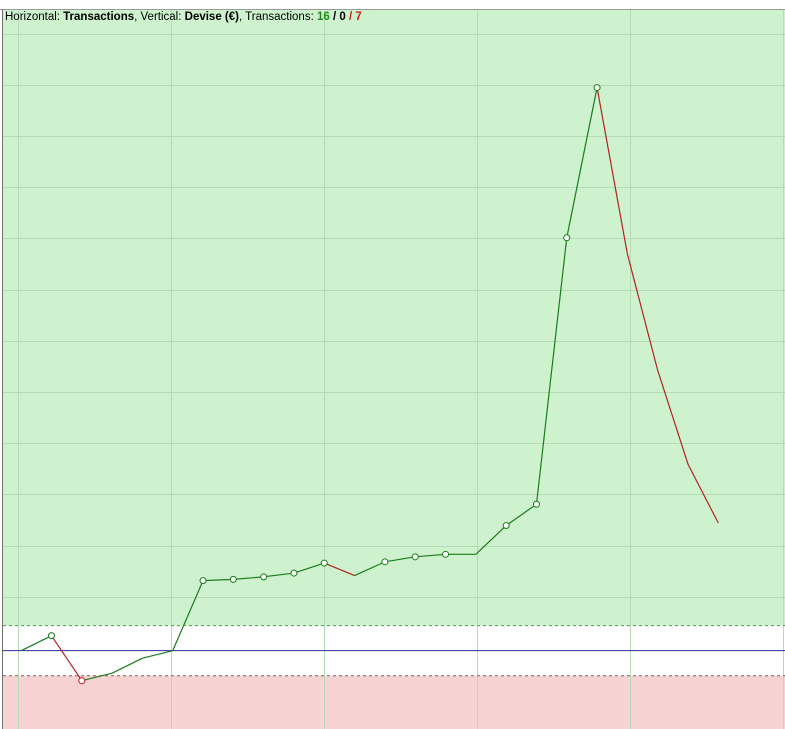  Describe the element at coordinates (161, 17) in the screenshot. I see `vertical-label: Vertical:` at that location.